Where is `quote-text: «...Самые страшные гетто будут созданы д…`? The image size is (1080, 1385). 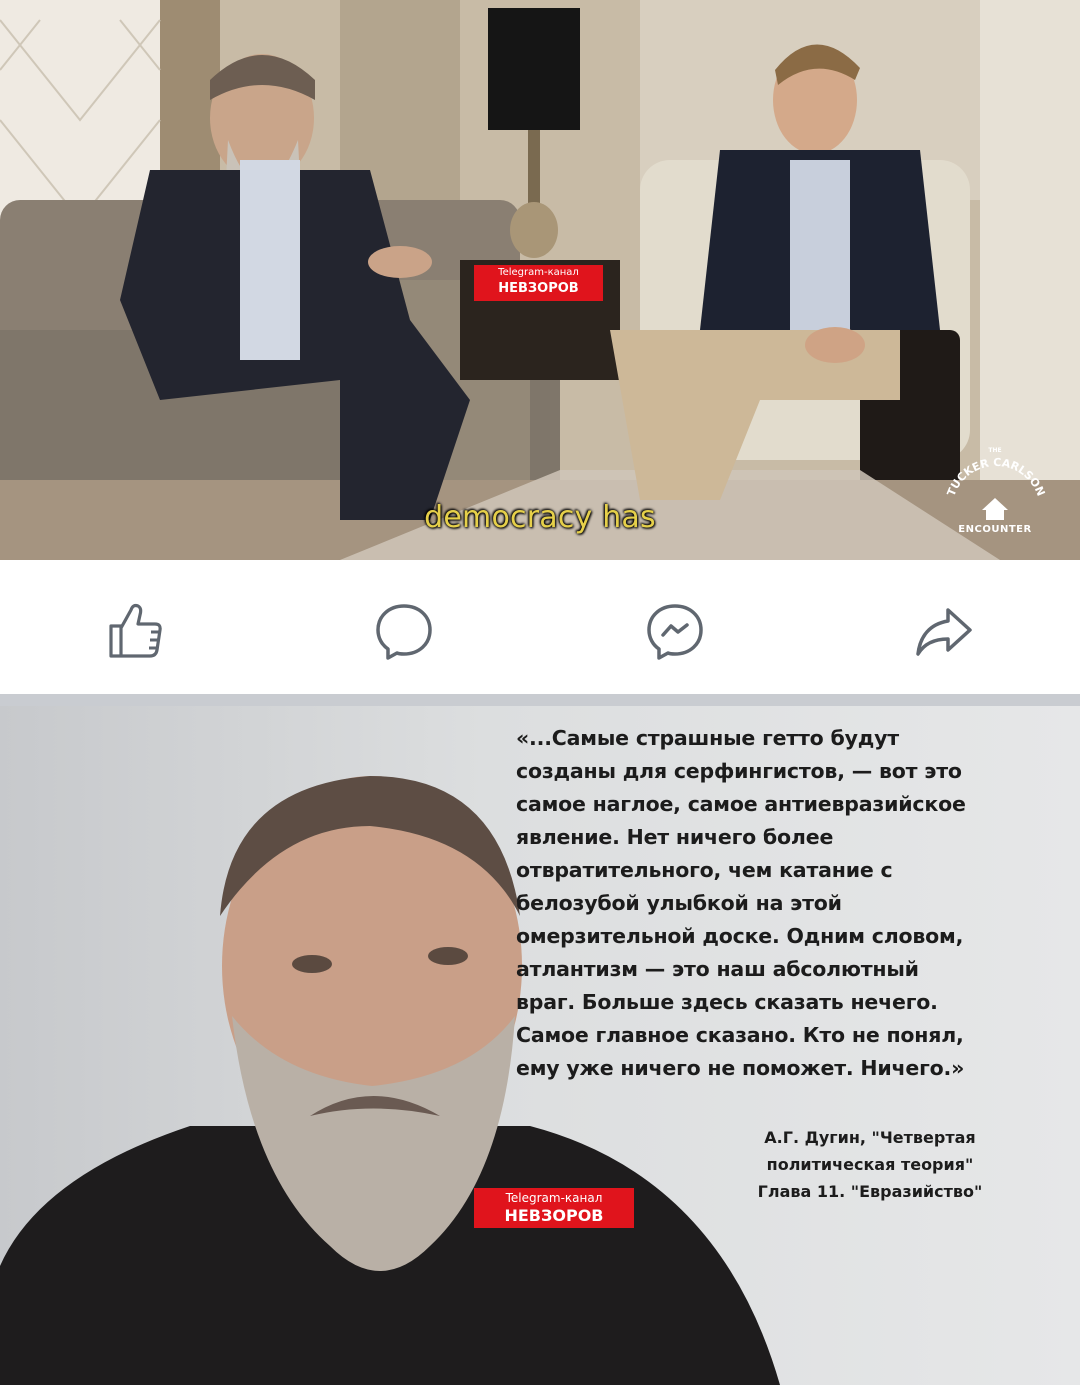 quote-text: «...Самые страшные гетто будут созданы д… is located at coordinates (786, 903).